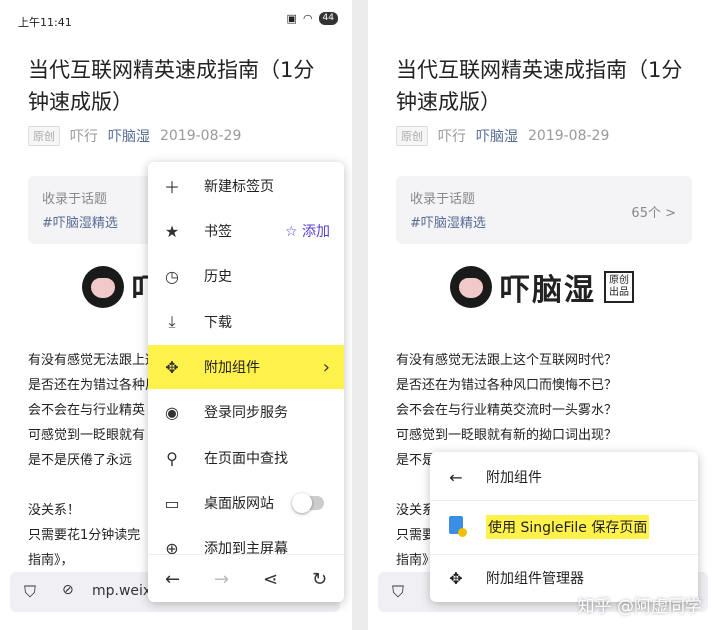 The width and height of the screenshot is (720, 630). What do you see at coordinates (548, 290) in the screenshot?
I see `logo-text: 吓脑湿` at bounding box center [548, 290].